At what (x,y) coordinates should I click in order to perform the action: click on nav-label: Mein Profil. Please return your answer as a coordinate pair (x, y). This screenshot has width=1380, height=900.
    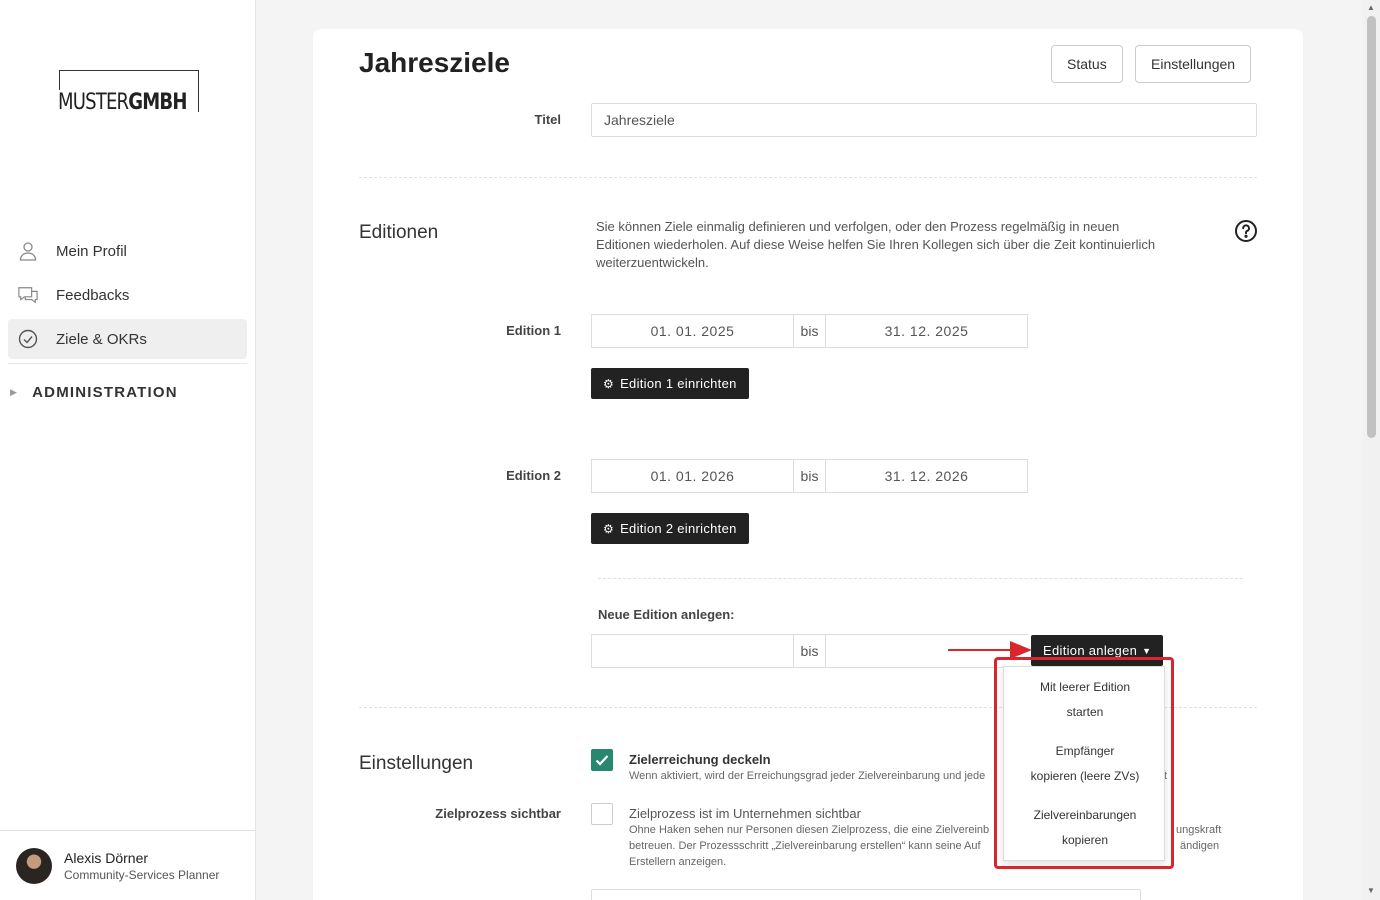
    Looking at the image, I should click on (91, 251).